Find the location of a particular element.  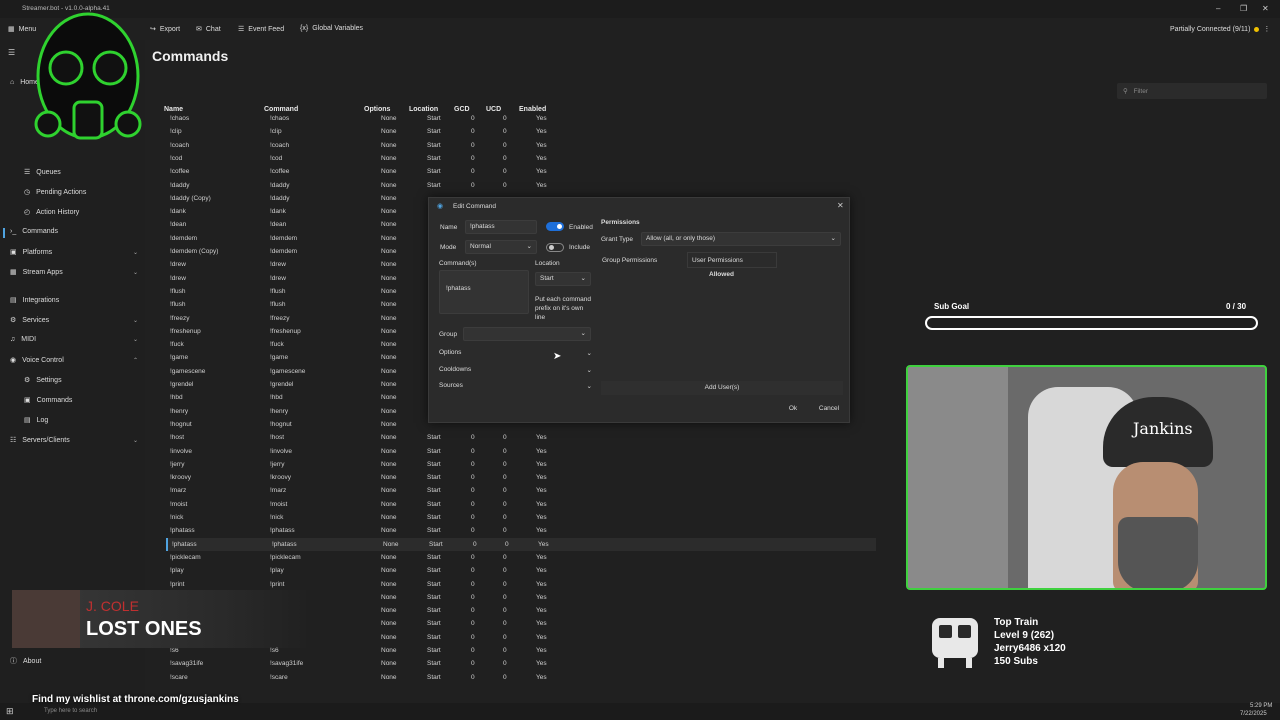

table-row: !daddy !daddy None Start 0 0 Yes is located at coordinates (521, 185).